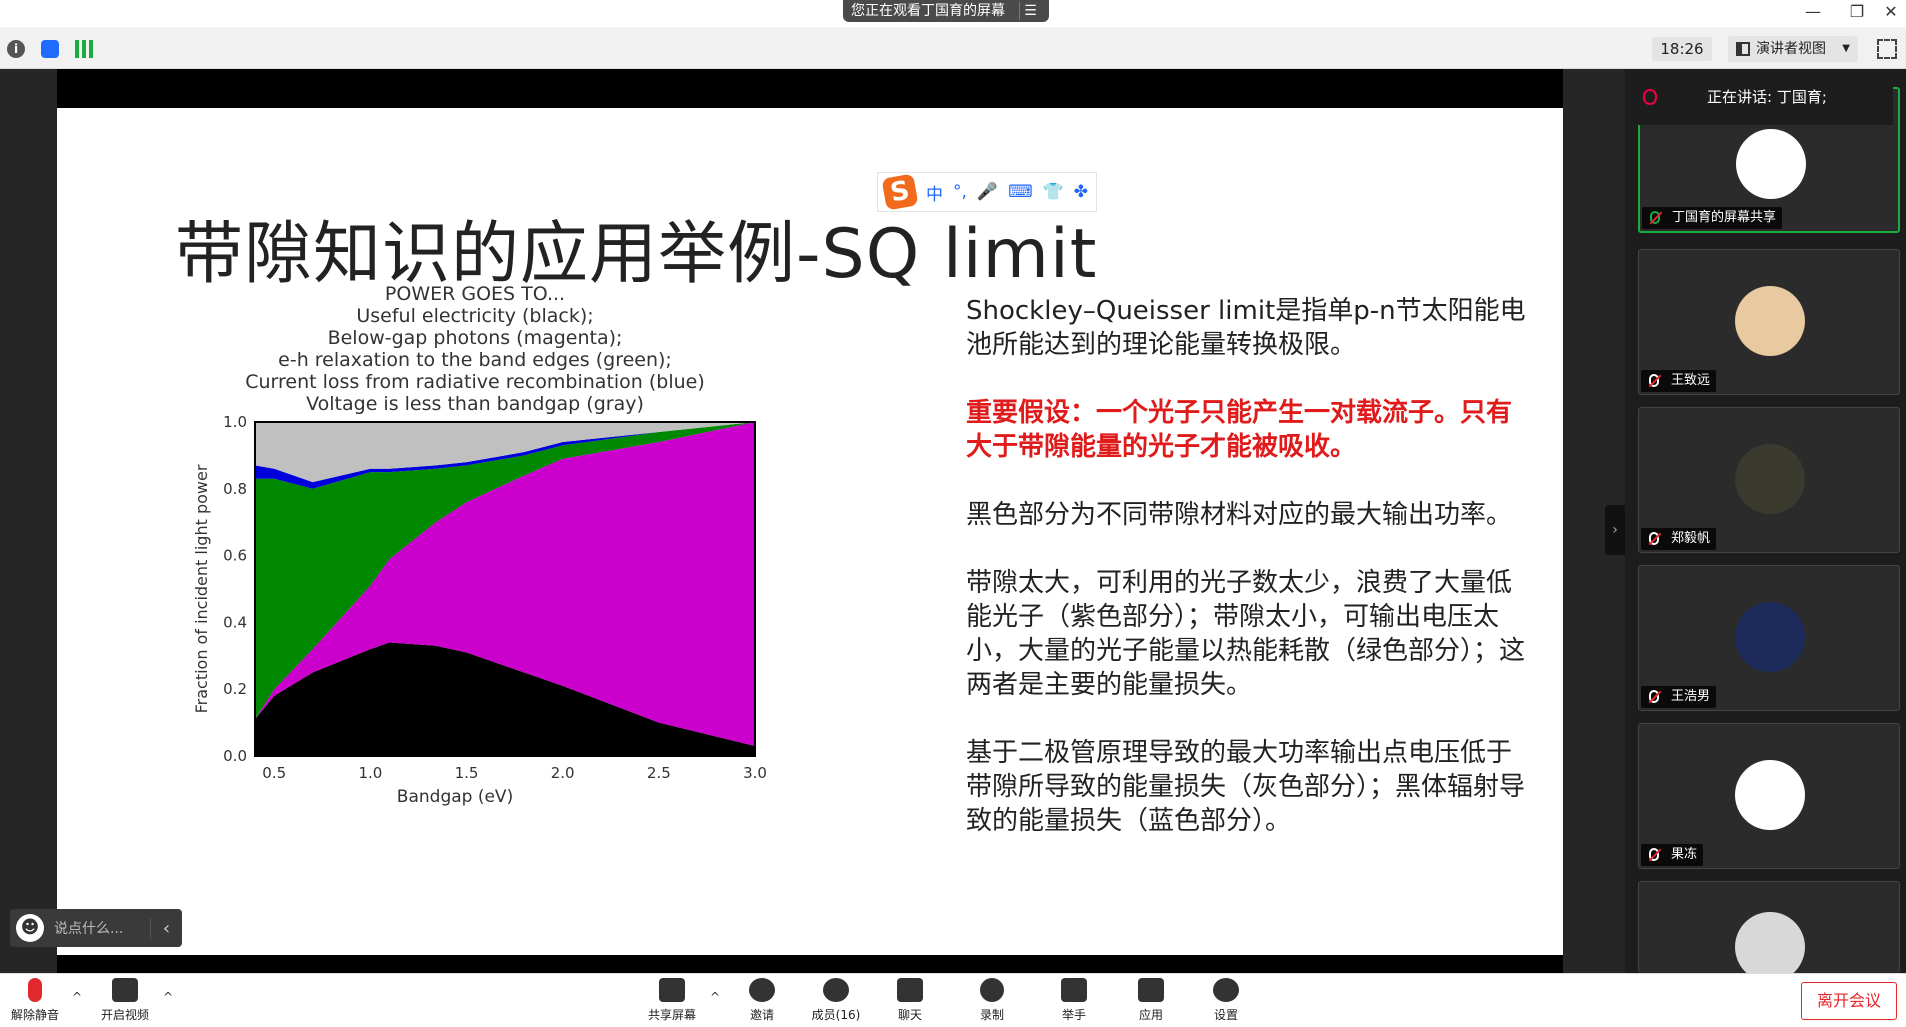  I want to click on shield-icon, so click(50, 49).